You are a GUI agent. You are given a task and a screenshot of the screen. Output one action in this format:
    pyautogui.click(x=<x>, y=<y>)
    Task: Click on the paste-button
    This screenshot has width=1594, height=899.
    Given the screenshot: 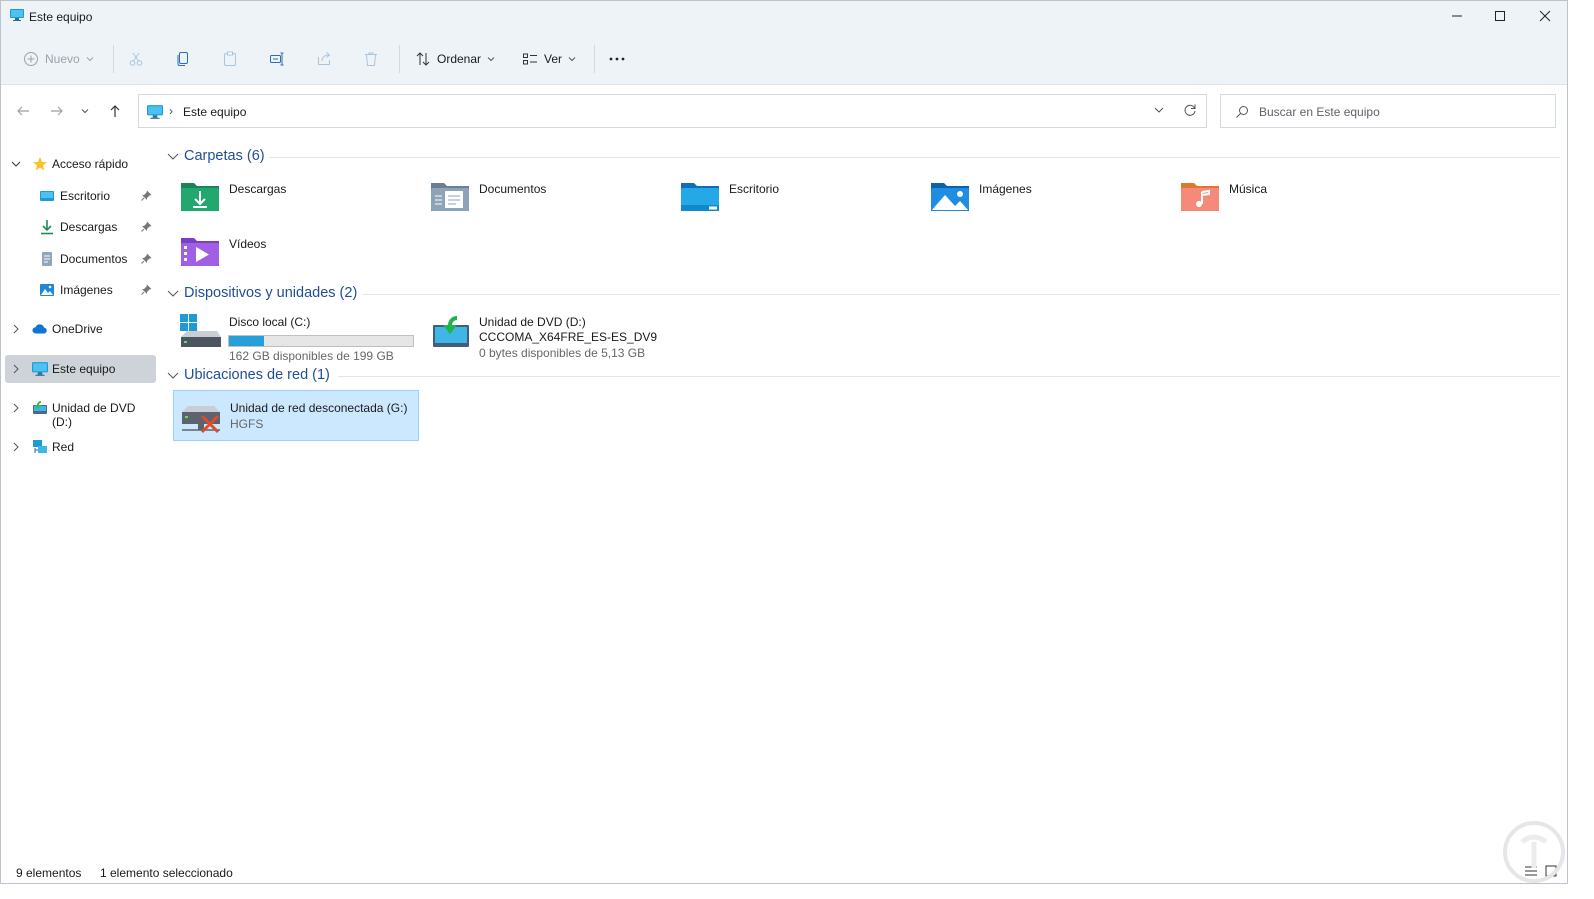 What is the action you would take?
    pyautogui.click(x=230, y=59)
    